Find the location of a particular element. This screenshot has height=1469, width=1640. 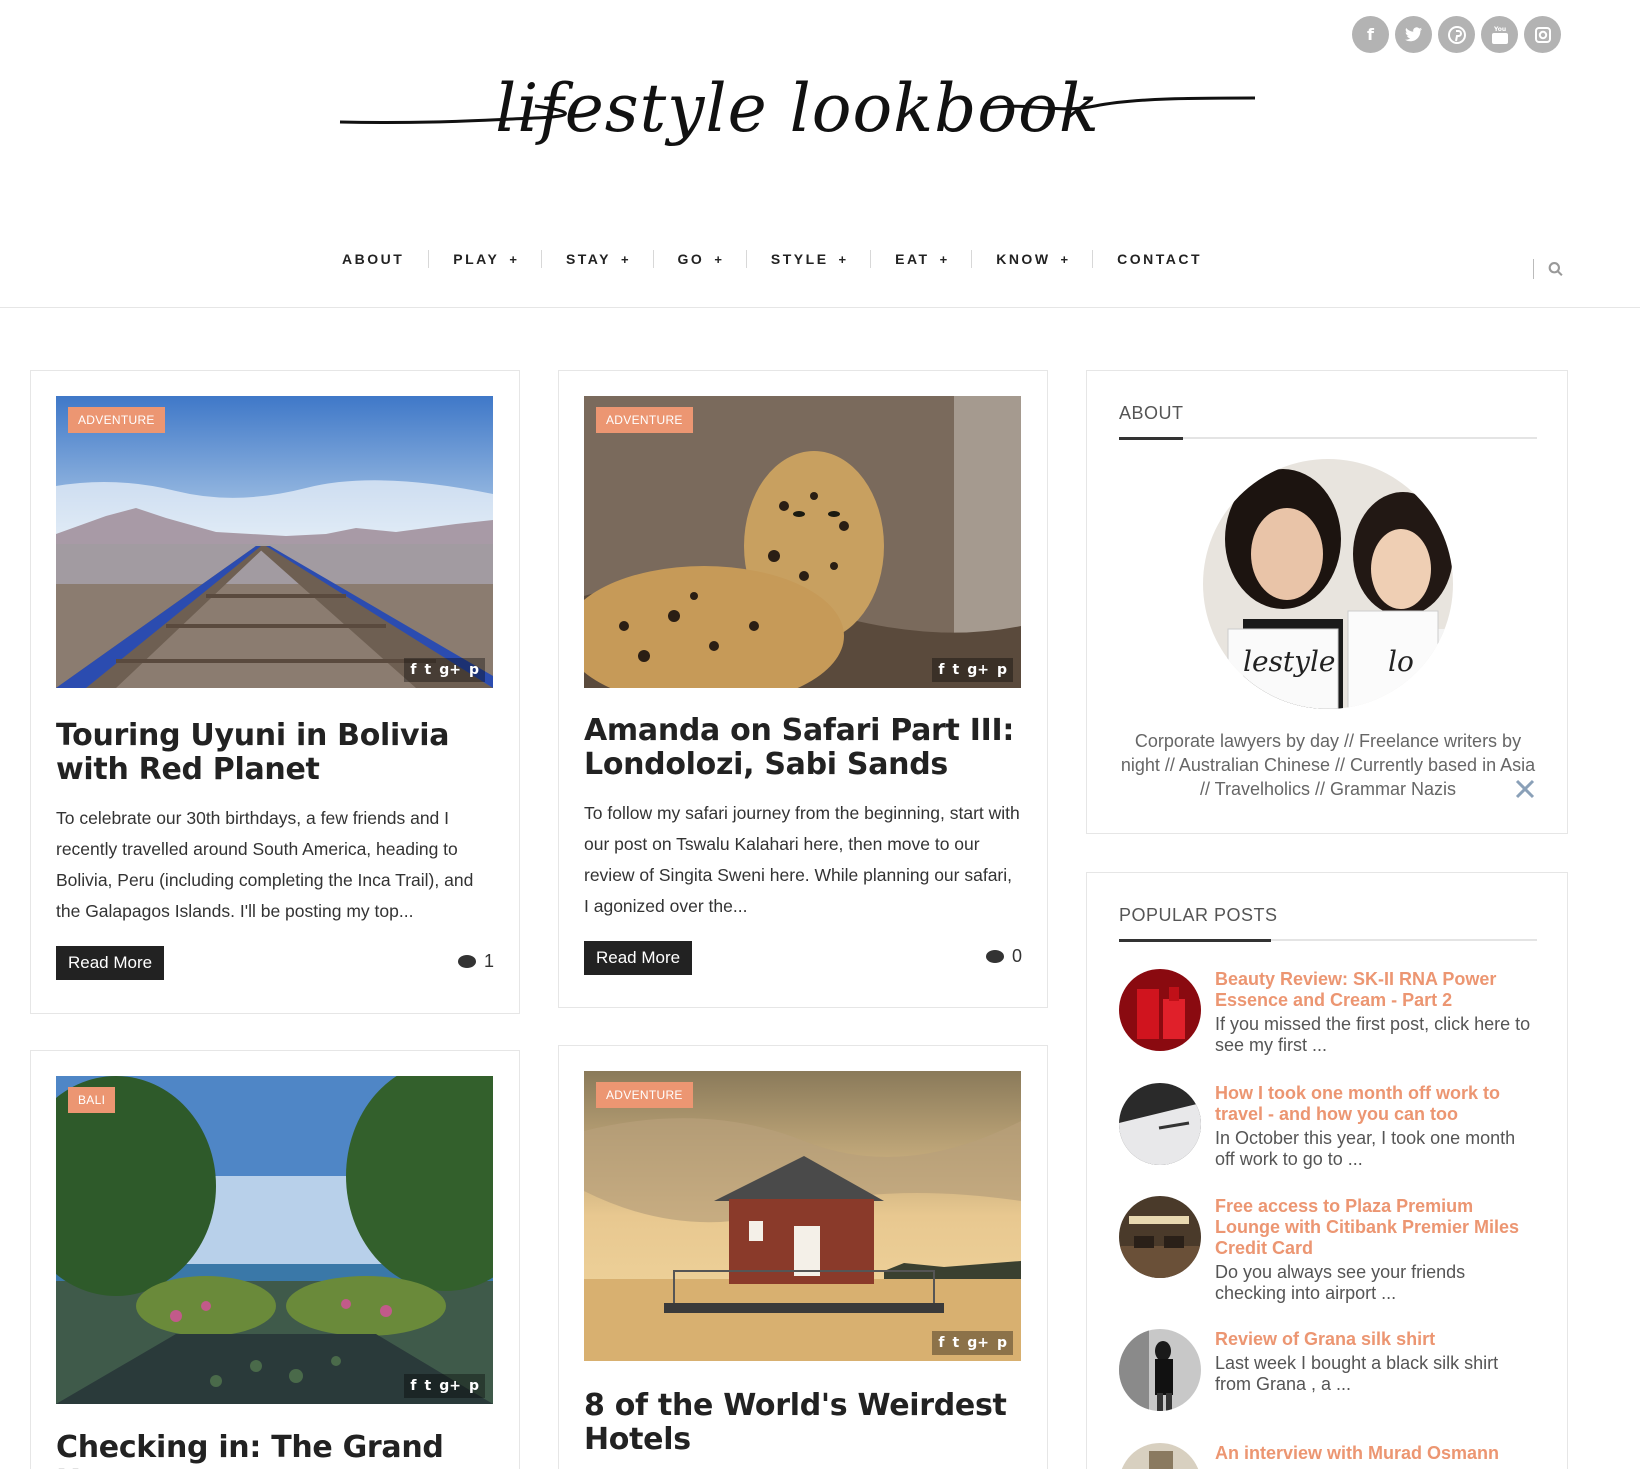

twitter-icon is located at coordinates (1413, 34).